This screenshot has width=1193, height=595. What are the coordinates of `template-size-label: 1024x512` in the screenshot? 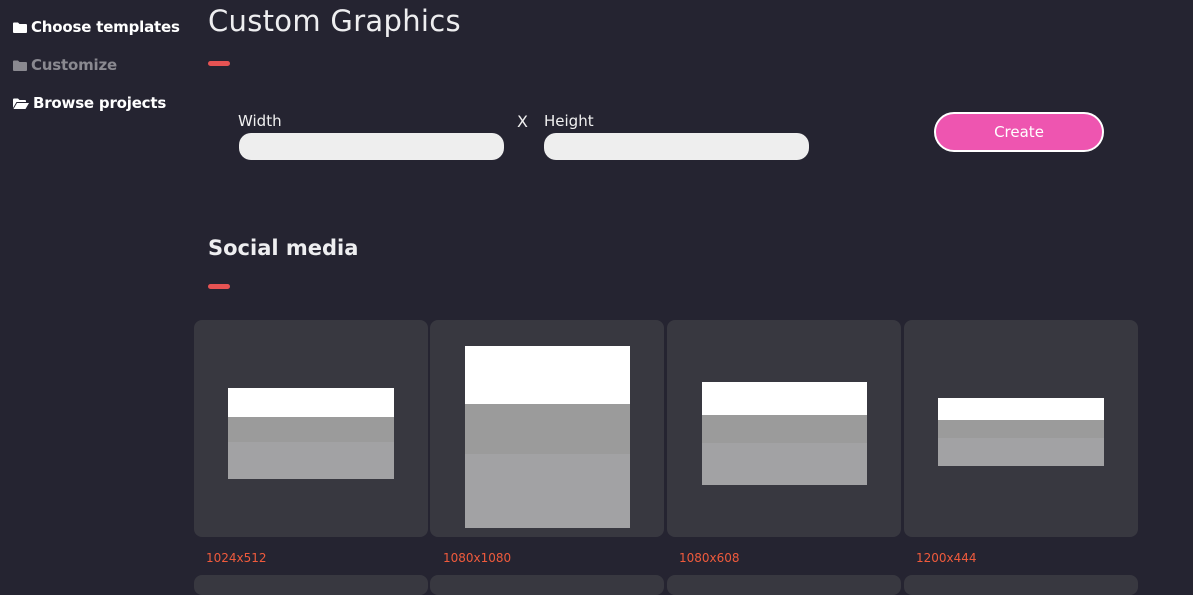 It's located at (236, 558).